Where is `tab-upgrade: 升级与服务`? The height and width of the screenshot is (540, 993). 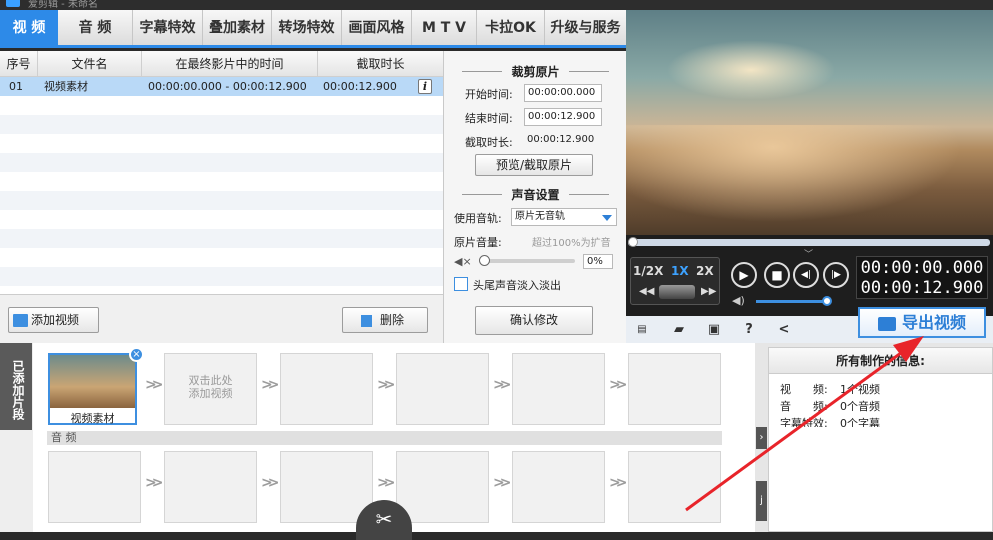 tab-upgrade: 升级与服务 is located at coordinates (585, 27).